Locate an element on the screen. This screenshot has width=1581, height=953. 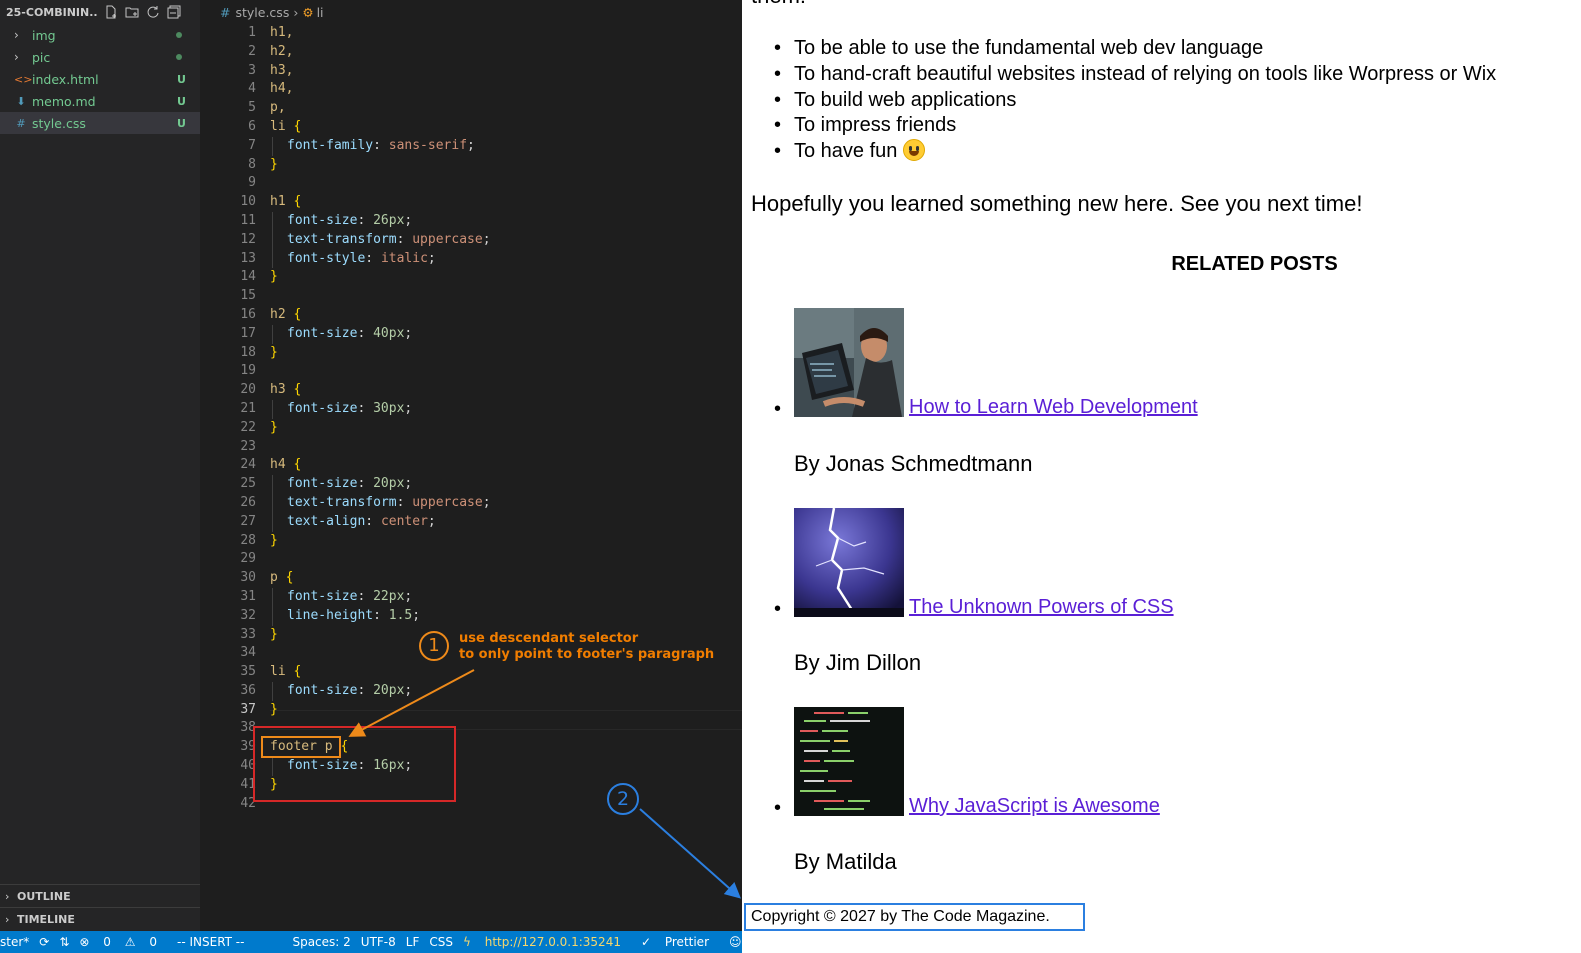
code-line: p, is located at coordinates (480, 108).